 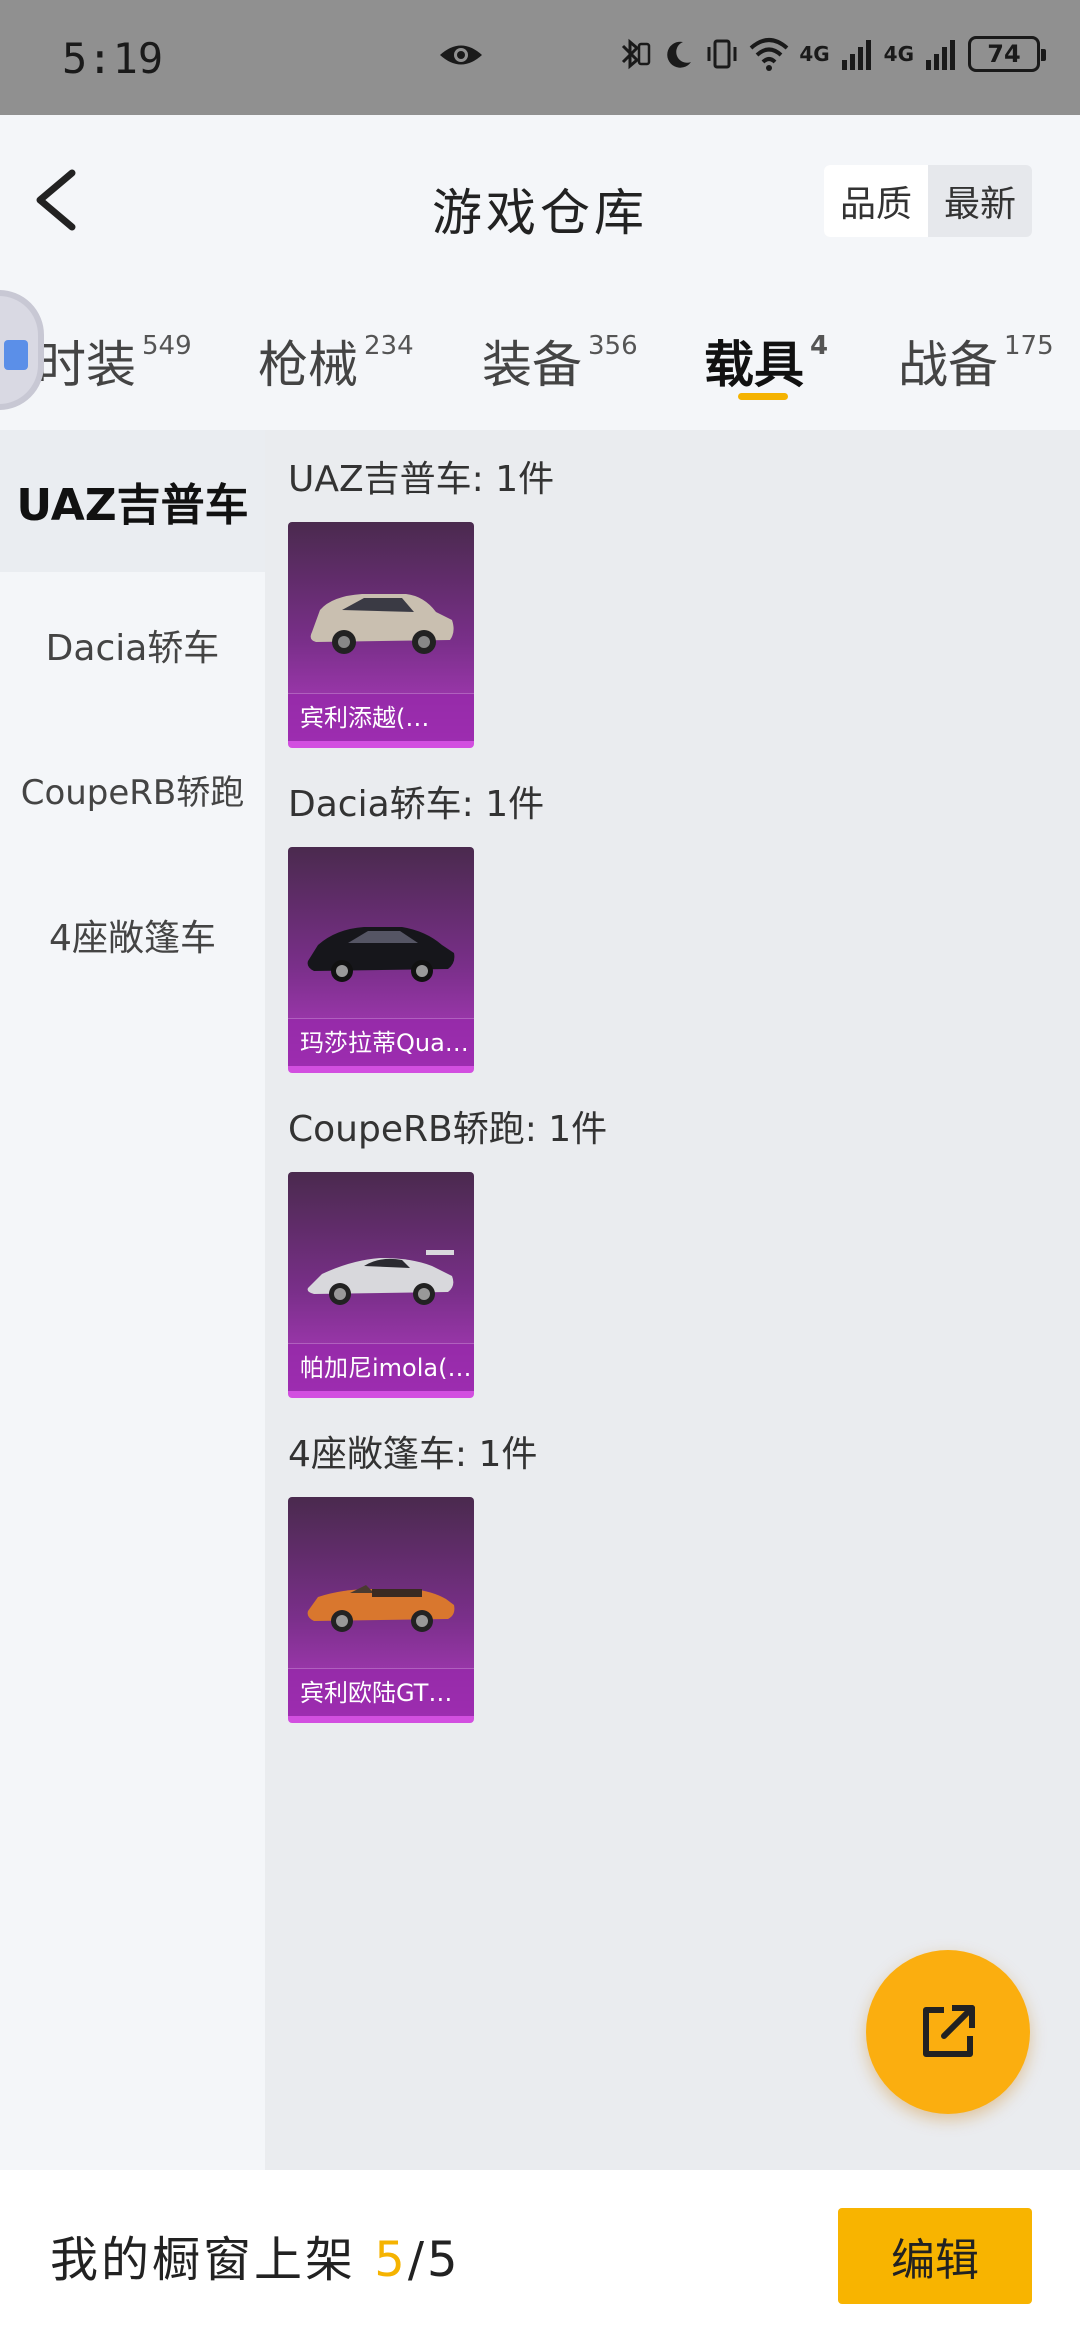 I want to click on sort-quality-button: 品质, so click(x=876, y=201).